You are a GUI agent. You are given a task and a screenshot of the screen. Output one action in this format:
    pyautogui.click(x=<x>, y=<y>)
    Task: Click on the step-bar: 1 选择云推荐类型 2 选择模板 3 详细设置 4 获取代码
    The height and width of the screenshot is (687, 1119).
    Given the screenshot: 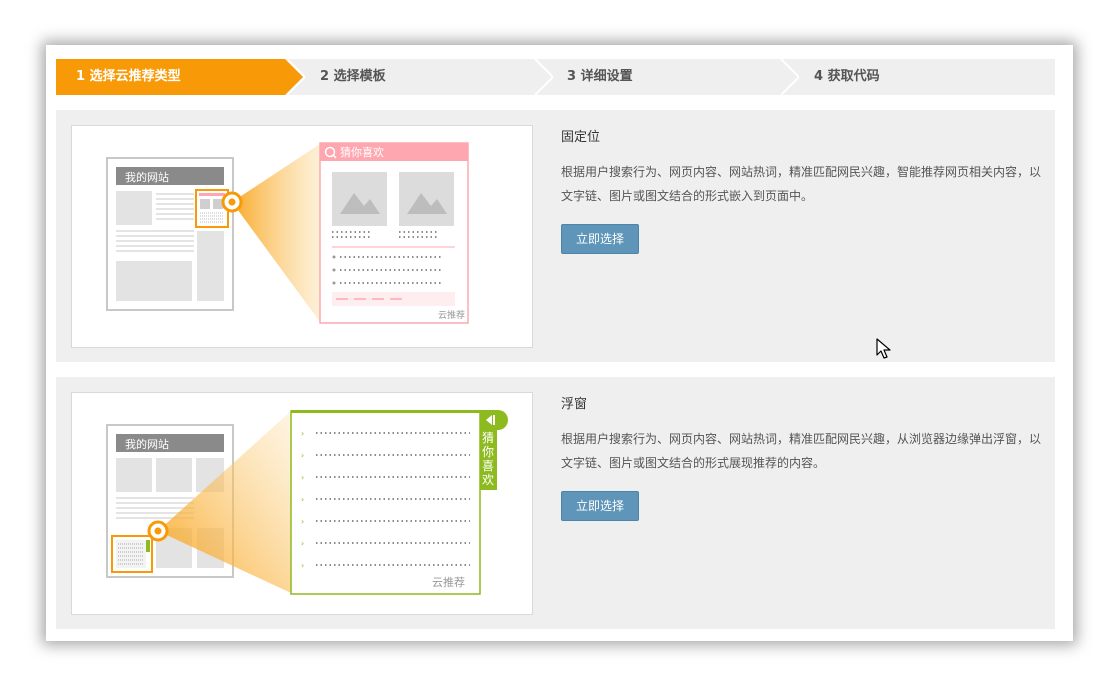 What is the action you would take?
    pyautogui.click(x=555, y=77)
    